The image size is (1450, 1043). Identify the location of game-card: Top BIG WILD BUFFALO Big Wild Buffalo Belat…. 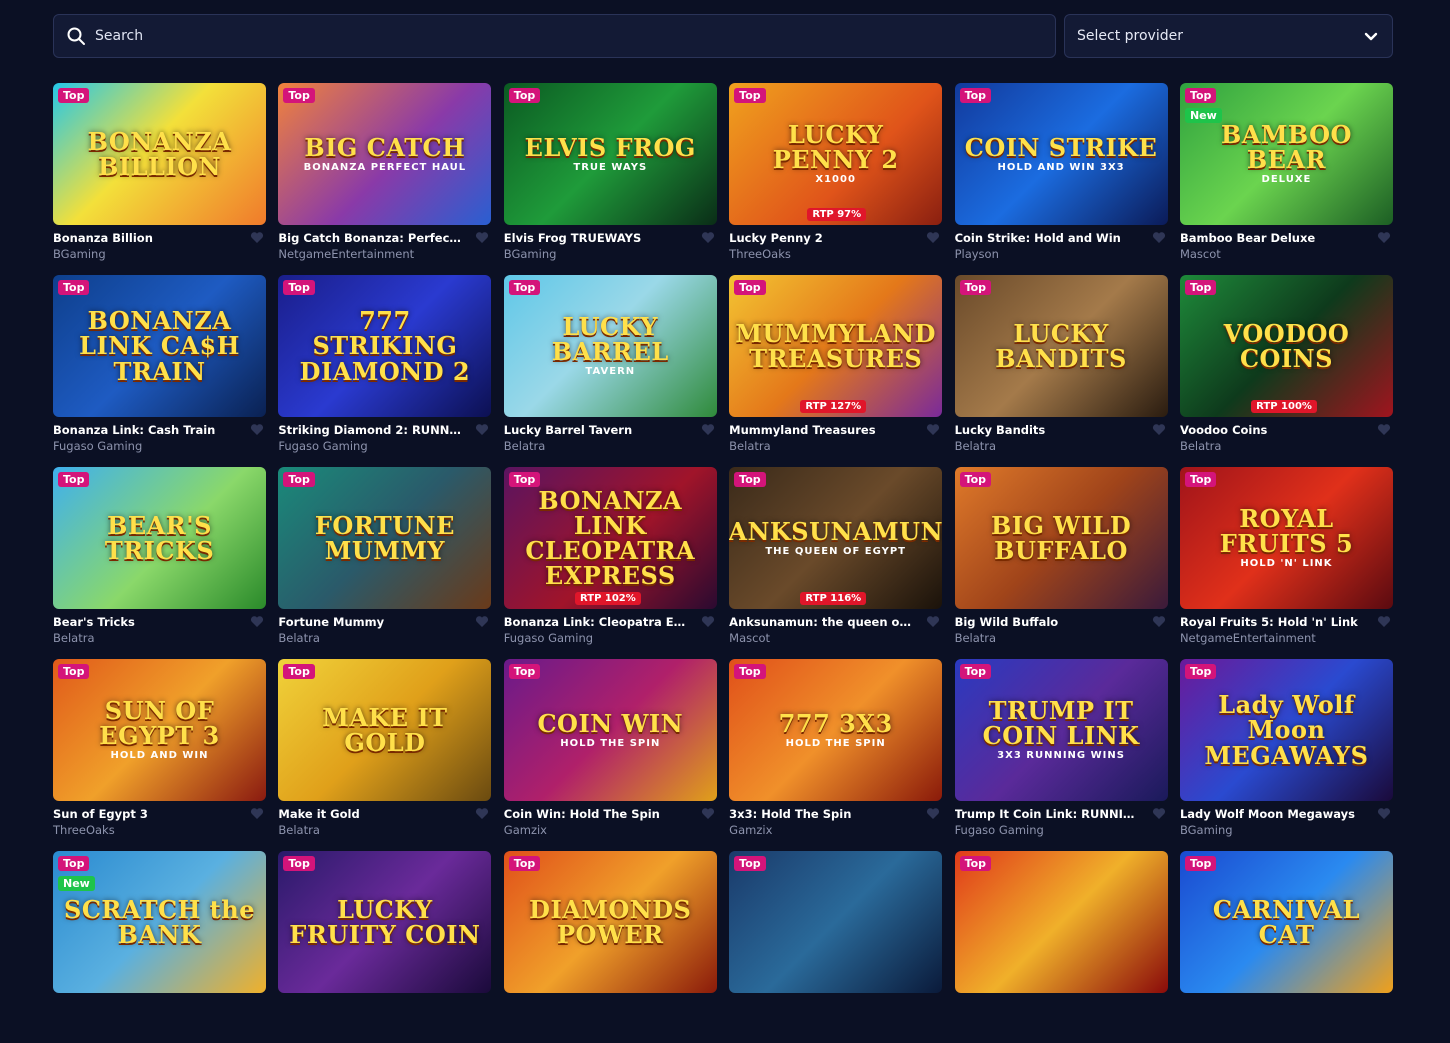
(1061, 563).